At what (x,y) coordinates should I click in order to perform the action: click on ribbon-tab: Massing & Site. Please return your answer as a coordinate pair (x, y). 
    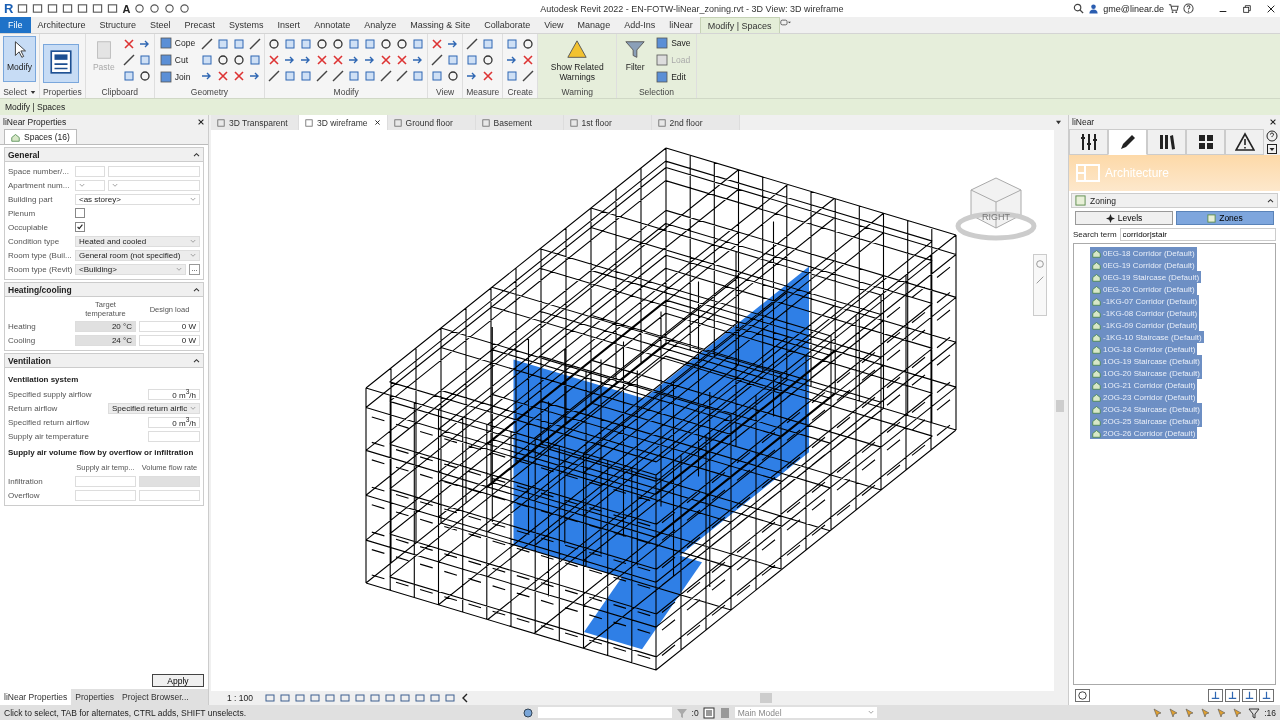
    Looking at the image, I should click on (440, 25).